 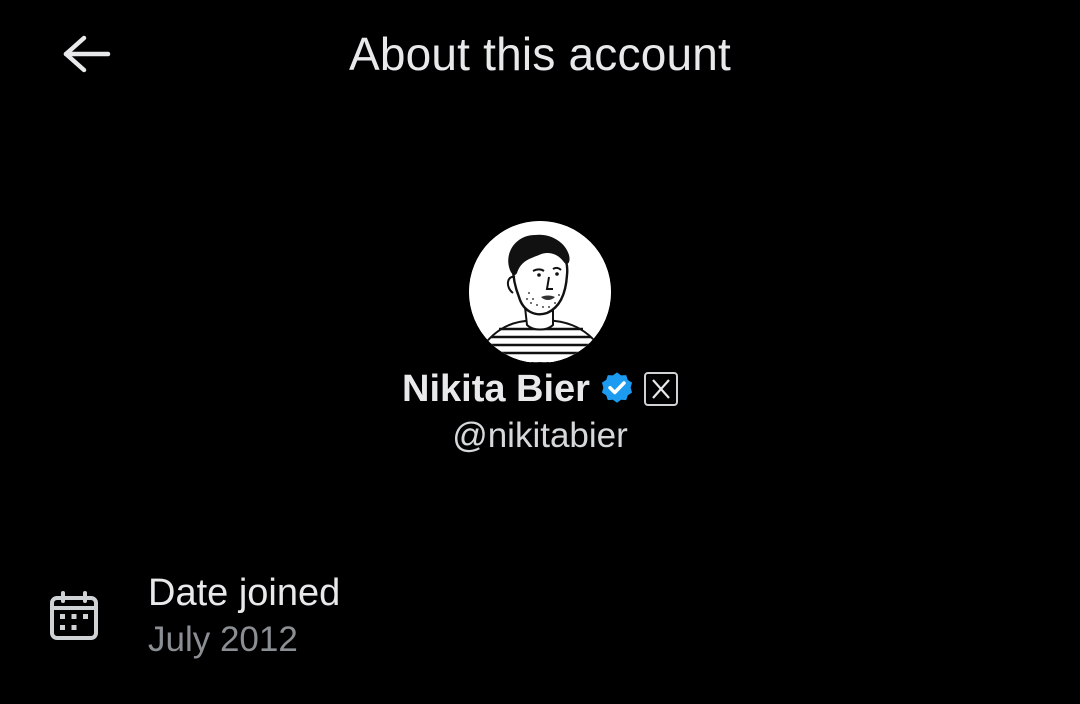 What do you see at coordinates (540, 54) in the screenshot?
I see `page-title: About this account` at bounding box center [540, 54].